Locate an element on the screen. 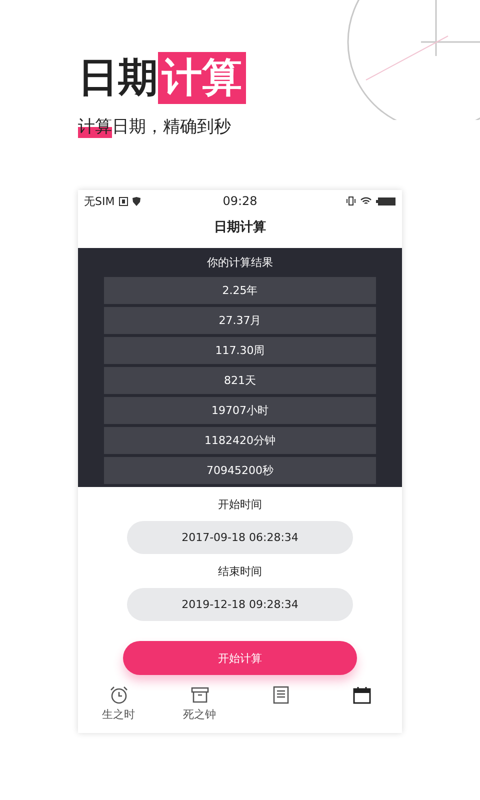 The height and width of the screenshot is (800, 480). results-heading: 你的计算结果 is located at coordinates (240, 263).